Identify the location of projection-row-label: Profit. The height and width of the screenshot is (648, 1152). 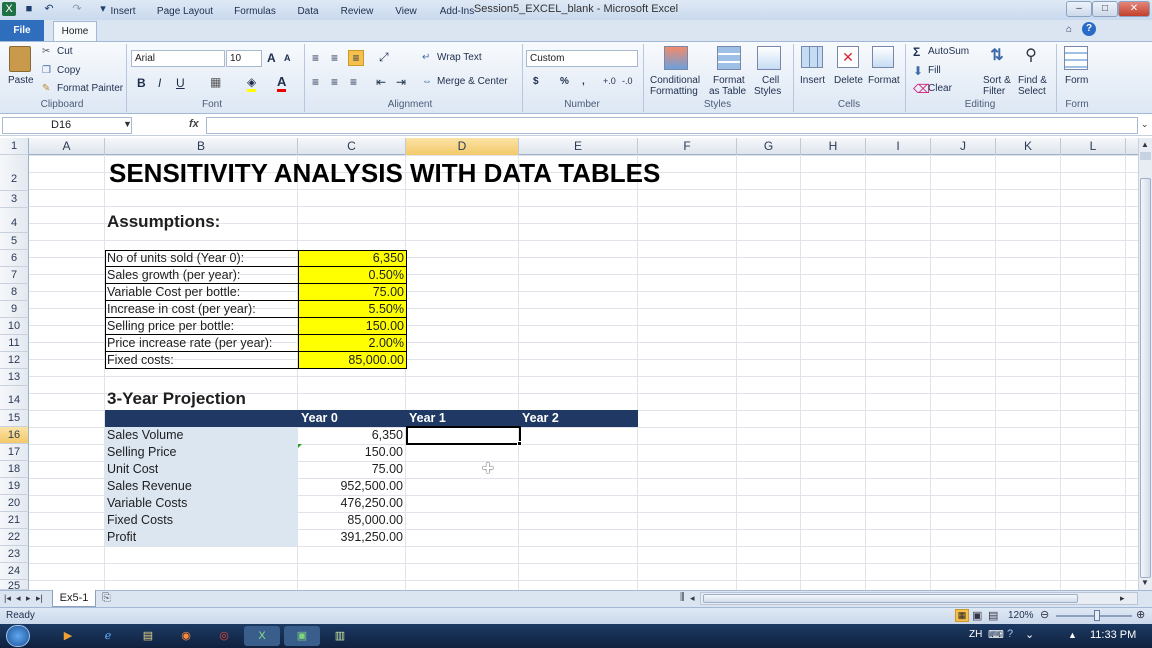
(121, 537).